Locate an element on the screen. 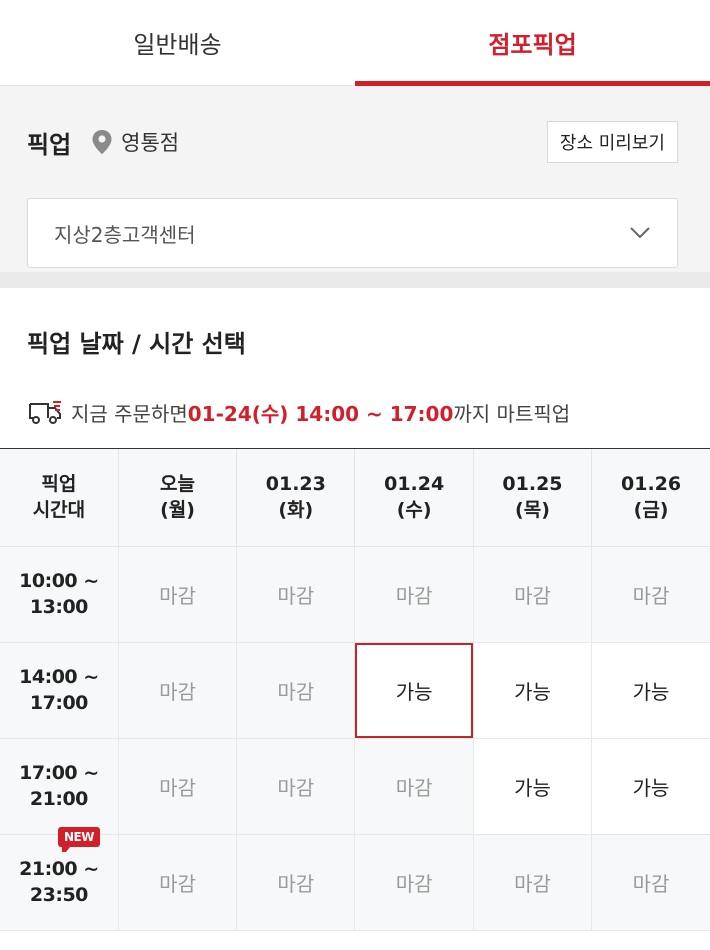 This screenshot has width=710, height=950. store-name: 영통점 is located at coordinates (150, 143).